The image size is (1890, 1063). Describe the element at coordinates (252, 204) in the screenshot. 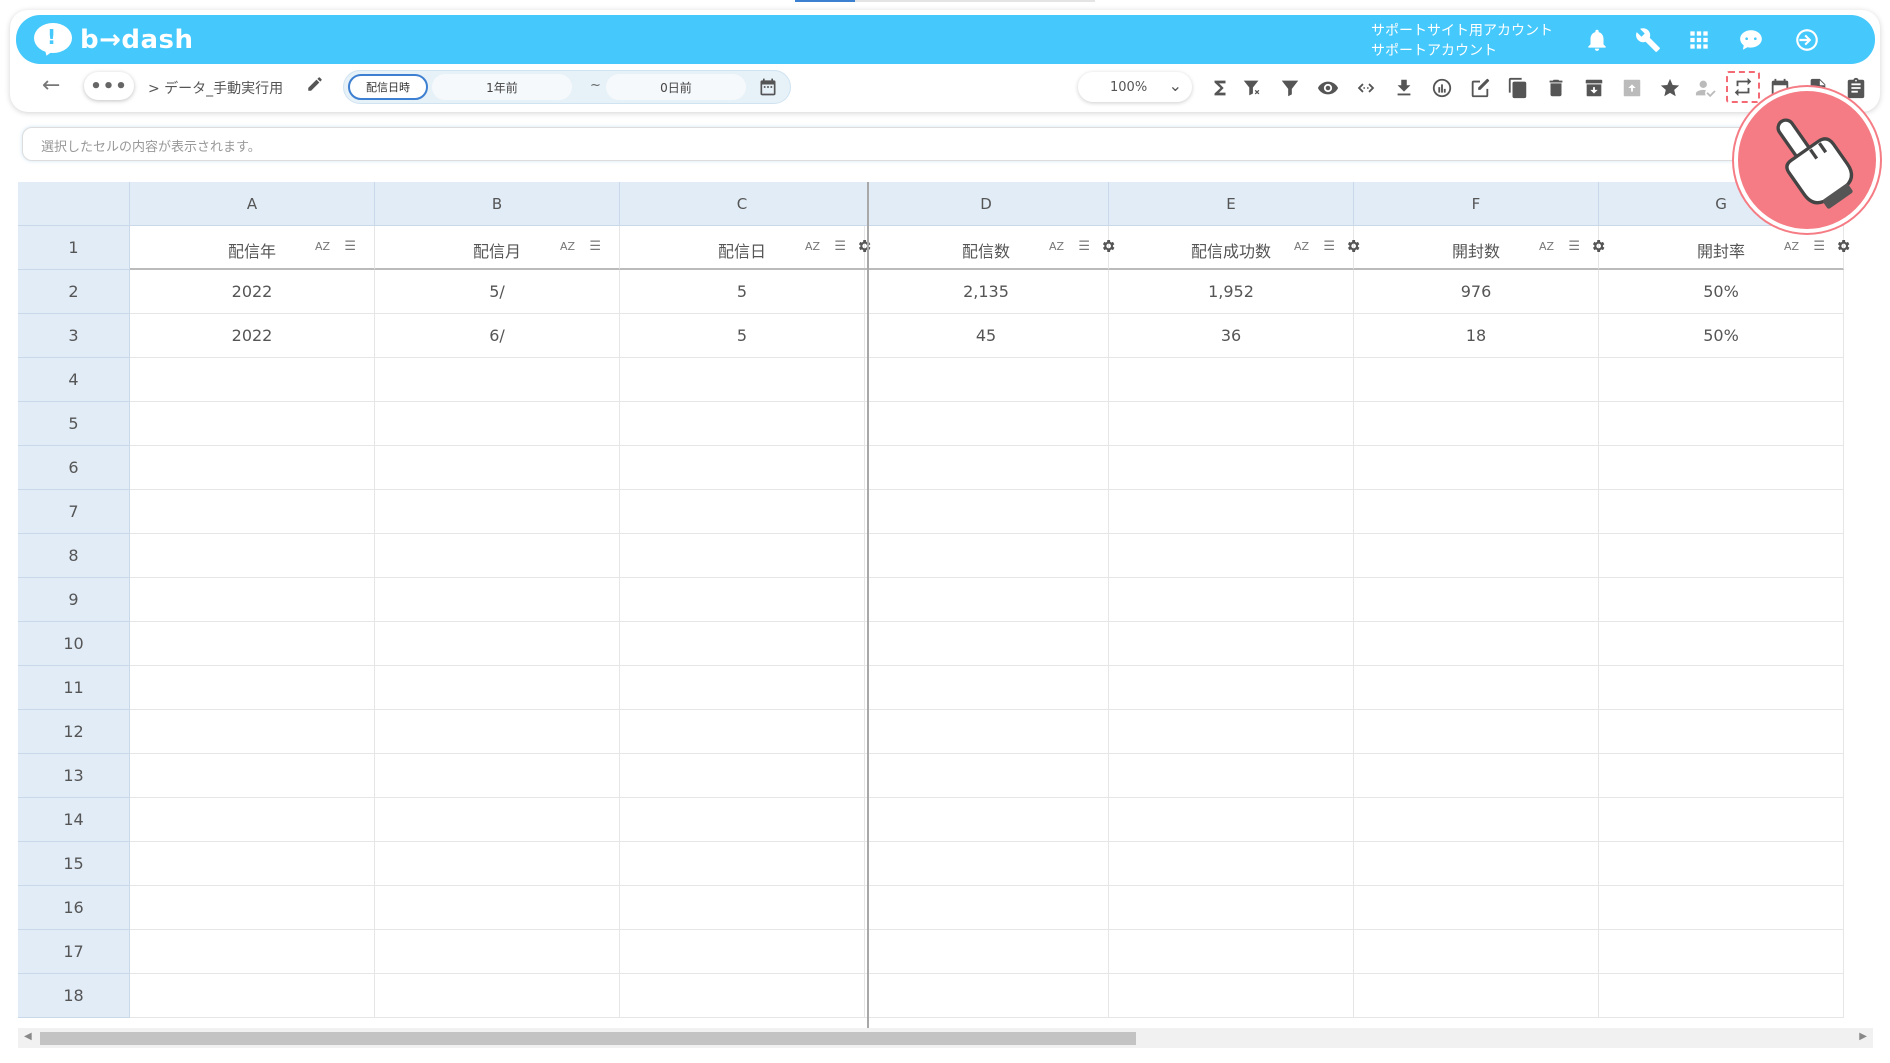

I see `column-header-a: A` at that location.